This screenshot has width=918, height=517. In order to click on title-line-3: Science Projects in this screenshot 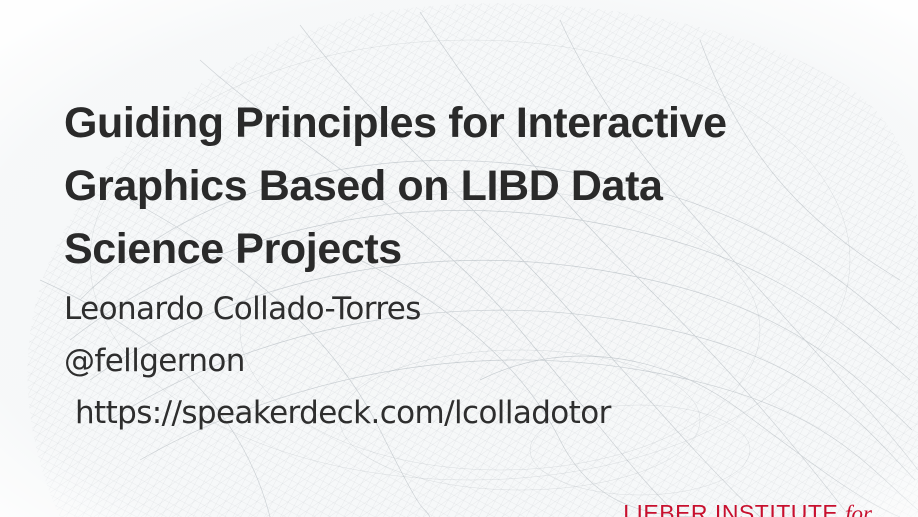, I will do `click(233, 249)`.